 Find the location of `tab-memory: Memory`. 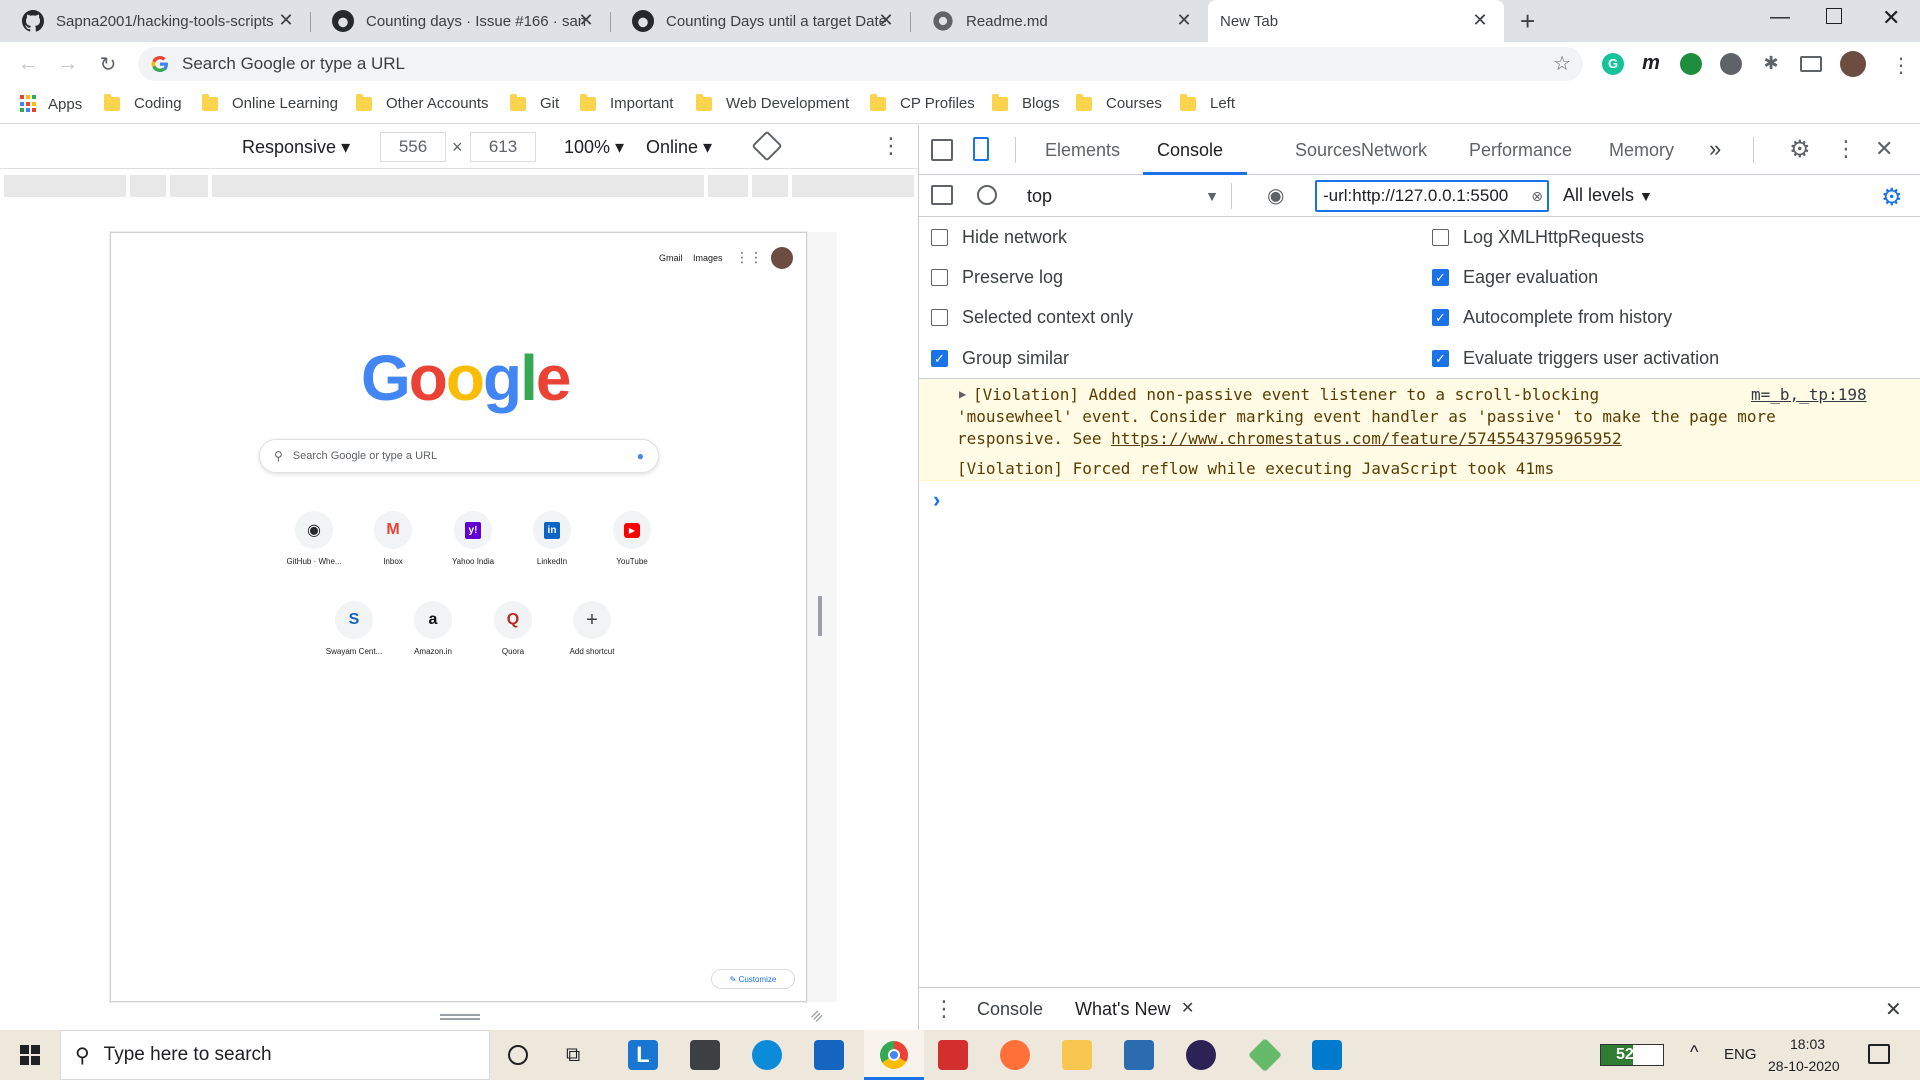

tab-memory: Memory is located at coordinates (1641, 150).